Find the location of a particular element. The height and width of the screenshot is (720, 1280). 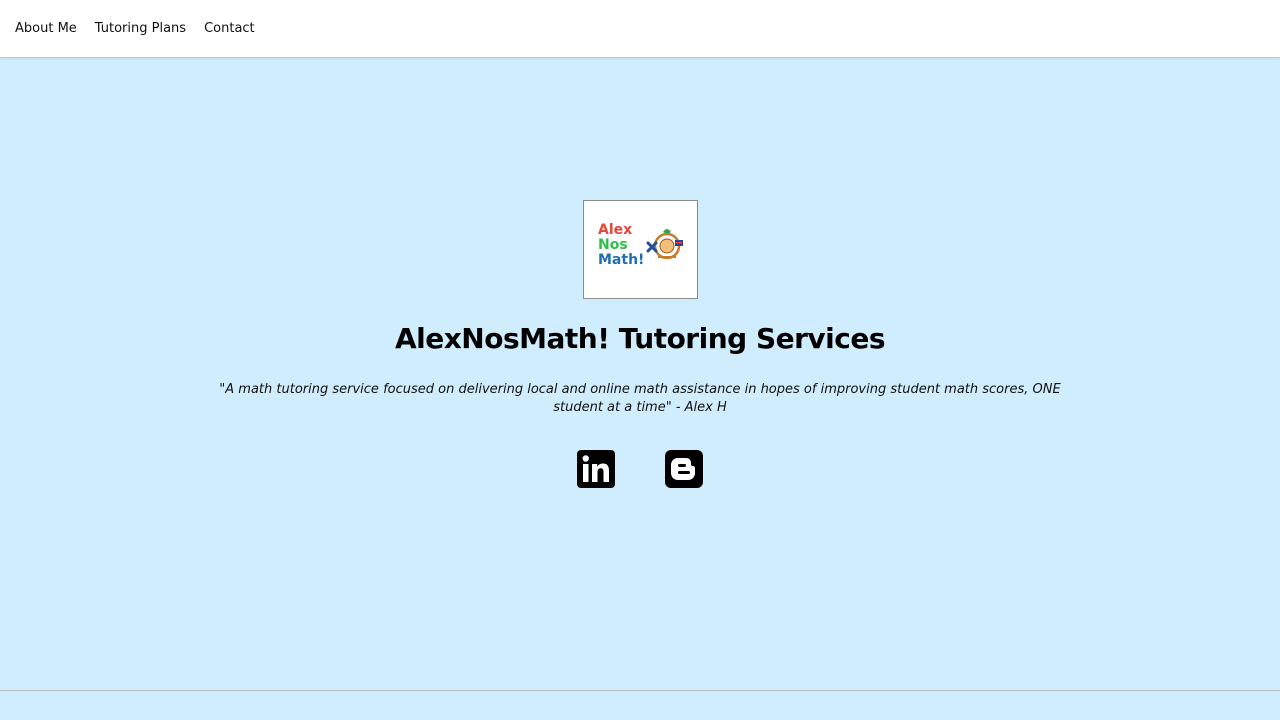

top-navbar: About Me Tutoring Plans Contact is located at coordinates (640, 29).